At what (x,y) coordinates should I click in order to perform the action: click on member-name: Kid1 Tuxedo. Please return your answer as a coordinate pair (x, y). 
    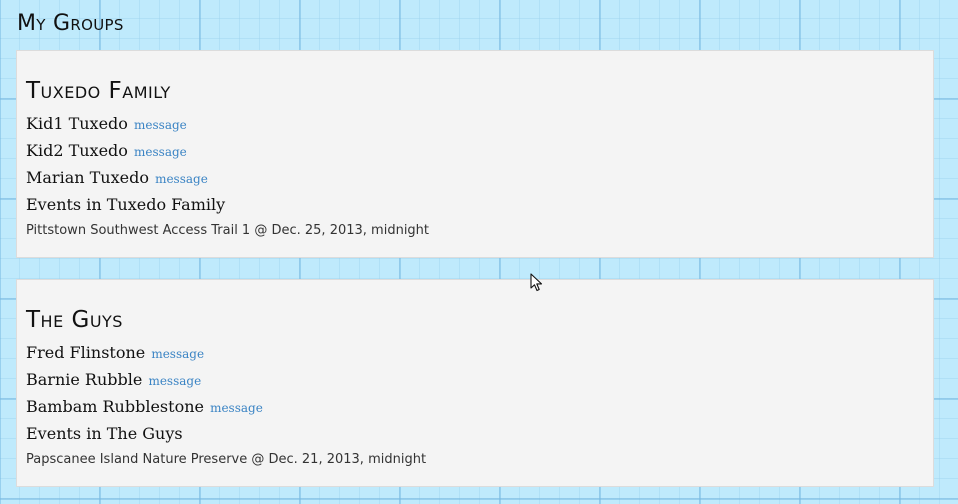
    Looking at the image, I should click on (77, 123).